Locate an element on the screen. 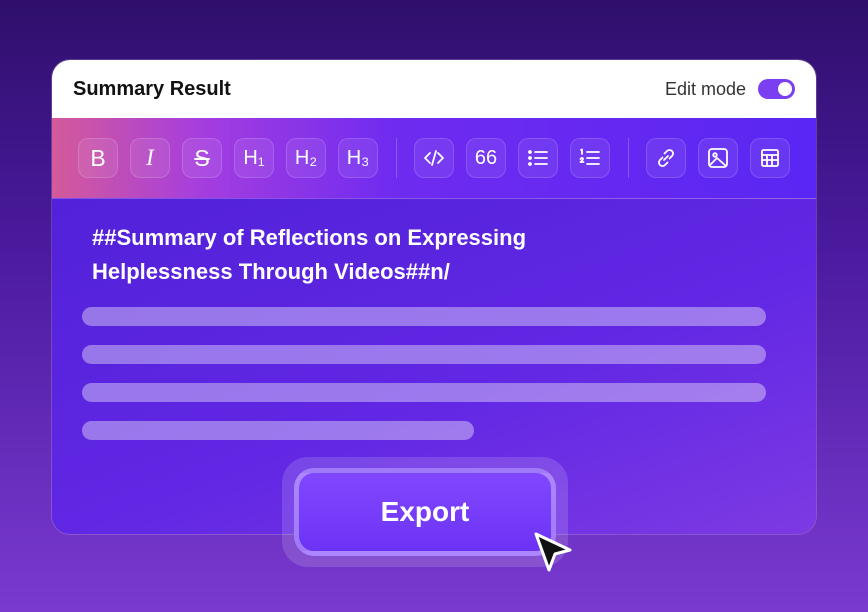 The width and height of the screenshot is (868, 612). strikethrough-icon: S is located at coordinates (202, 157).